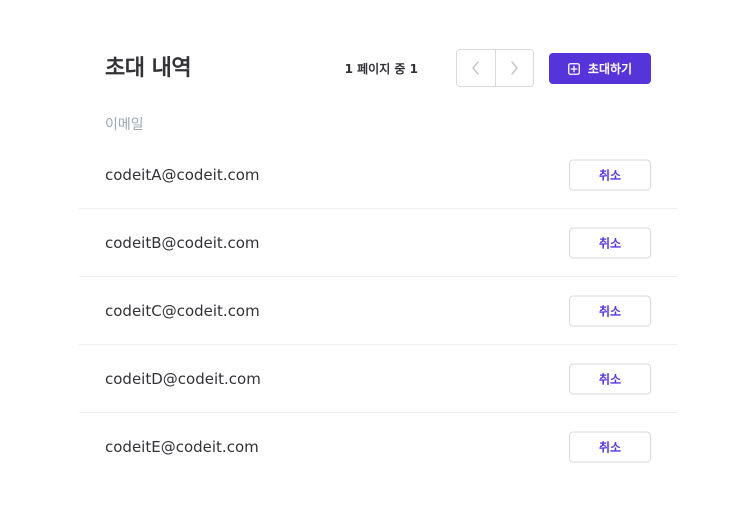  I want to click on pagination-info: 1 페이지 중 1, so click(381, 69).